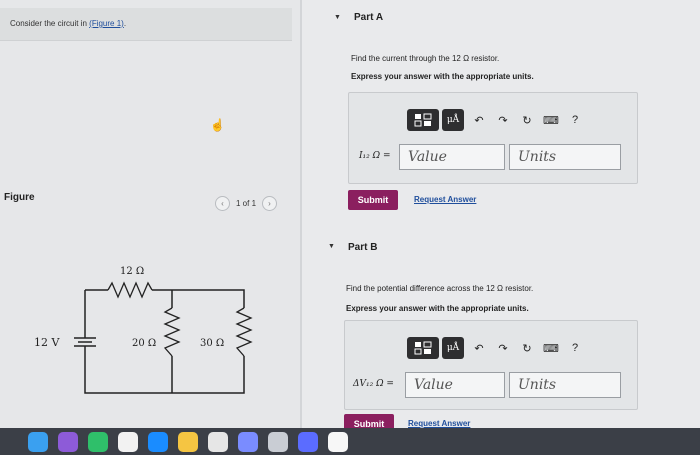  Describe the element at coordinates (47, 342) in the screenshot. I see `battery-label: 12 V` at that location.